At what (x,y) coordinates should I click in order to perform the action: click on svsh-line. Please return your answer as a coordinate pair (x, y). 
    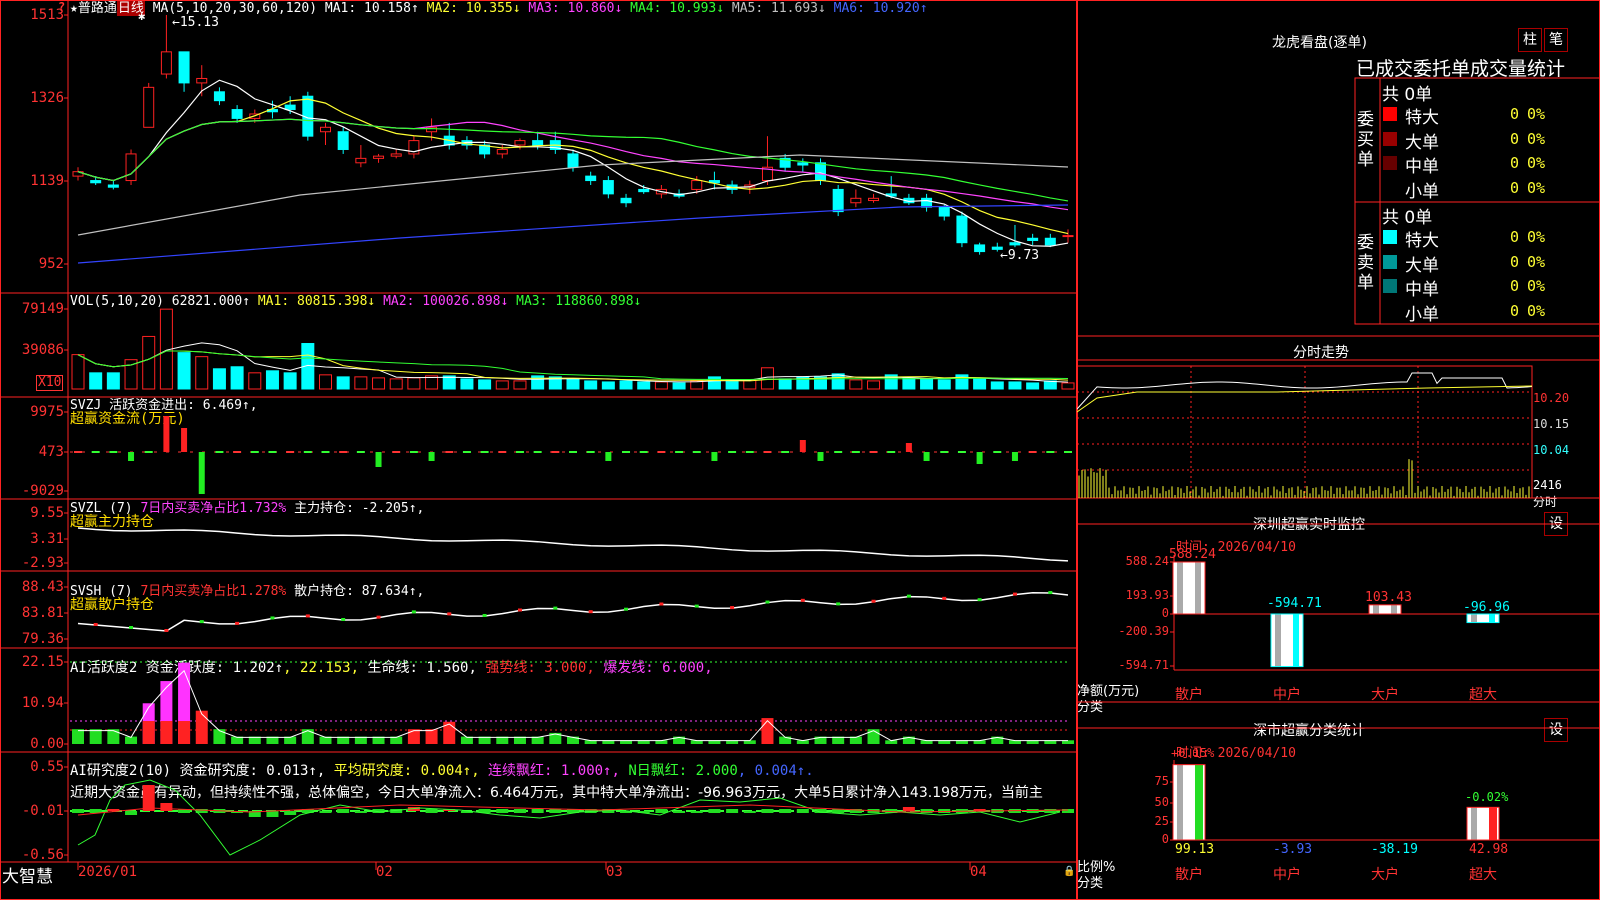
    Looking at the image, I should click on (573, 611).